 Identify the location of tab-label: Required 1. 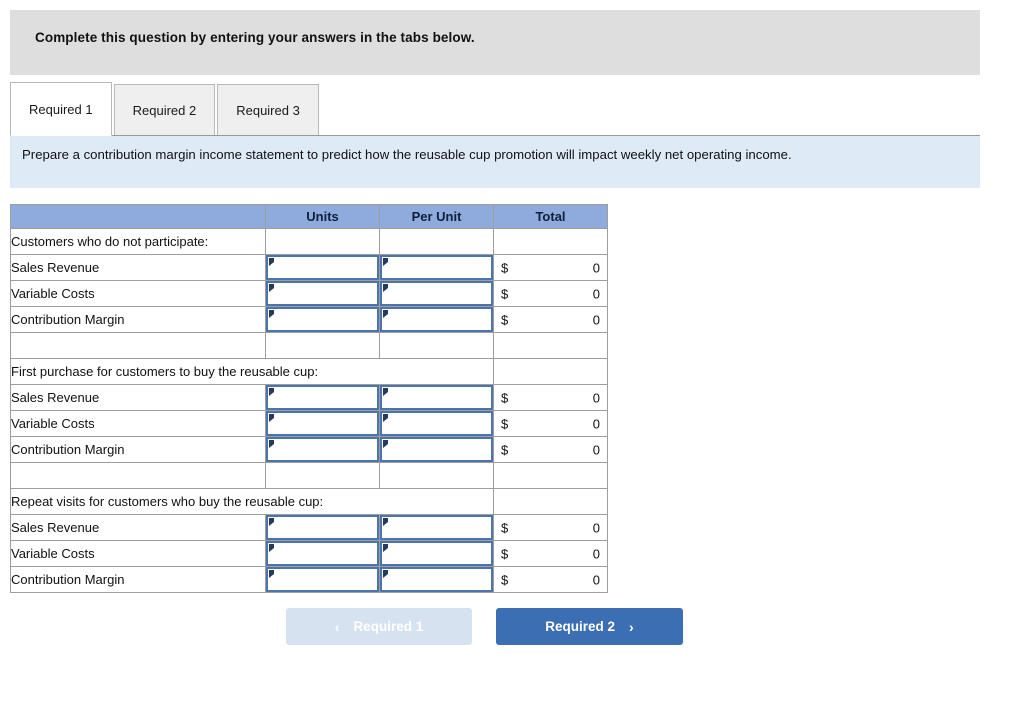
(61, 109).